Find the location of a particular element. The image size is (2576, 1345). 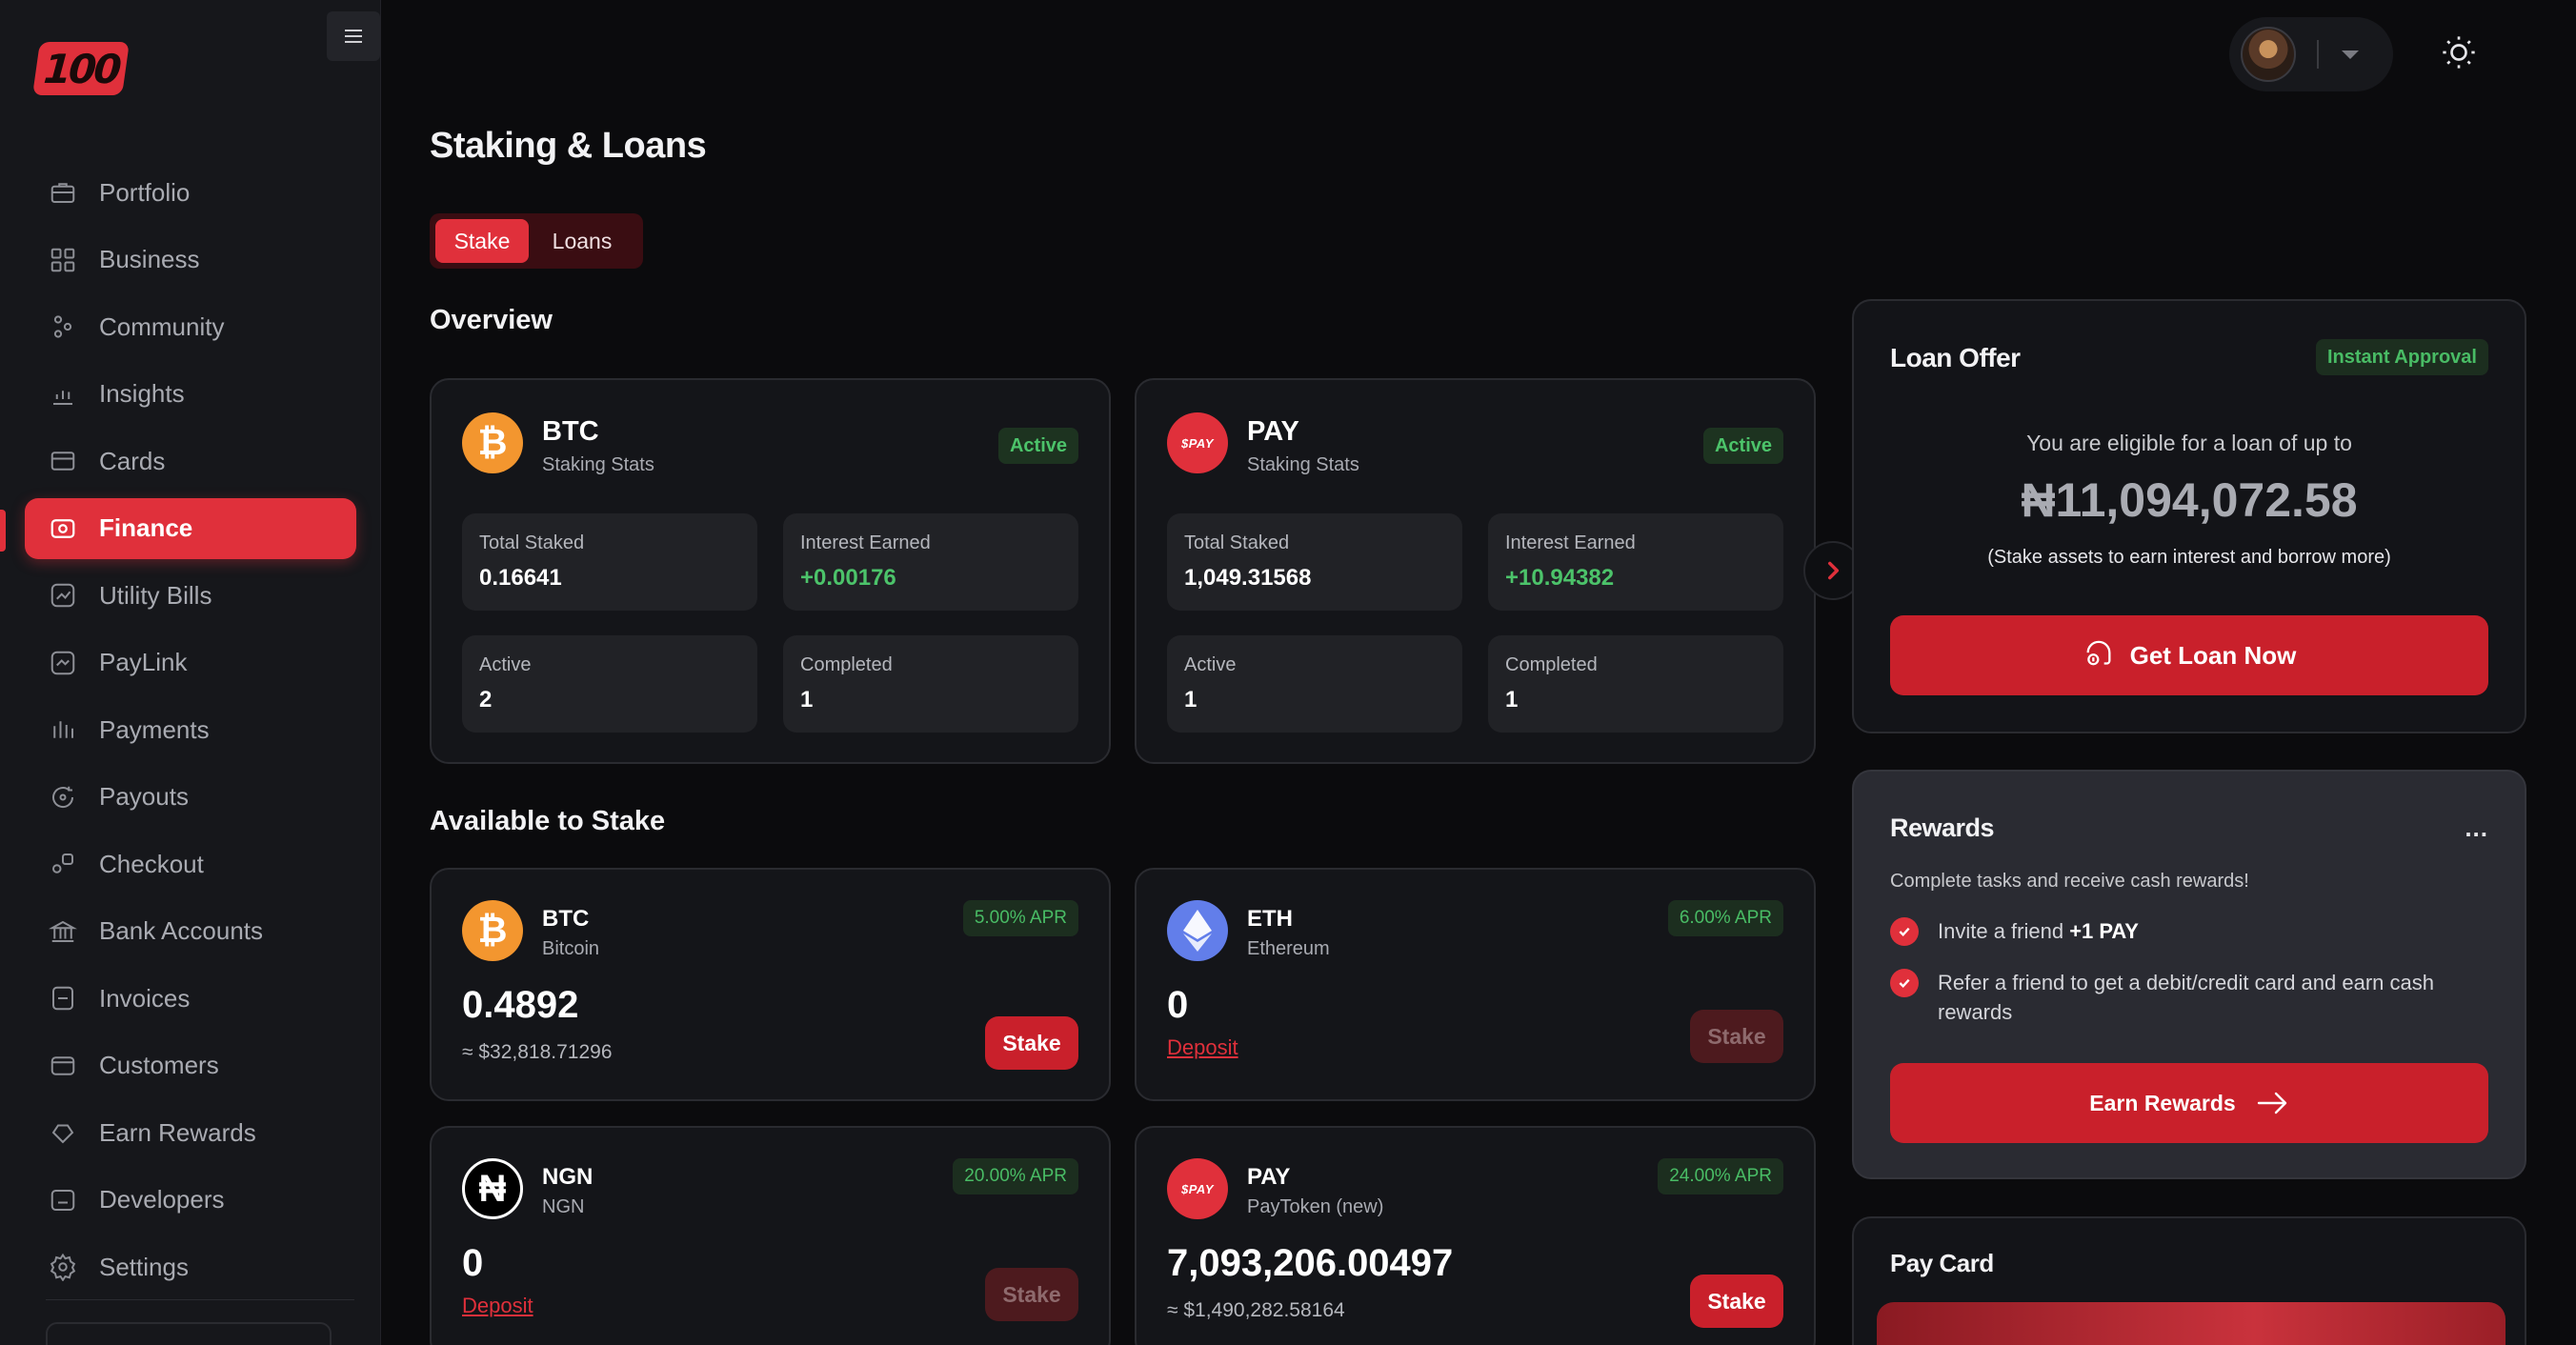

asset-name: NGN is located at coordinates (563, 1206).